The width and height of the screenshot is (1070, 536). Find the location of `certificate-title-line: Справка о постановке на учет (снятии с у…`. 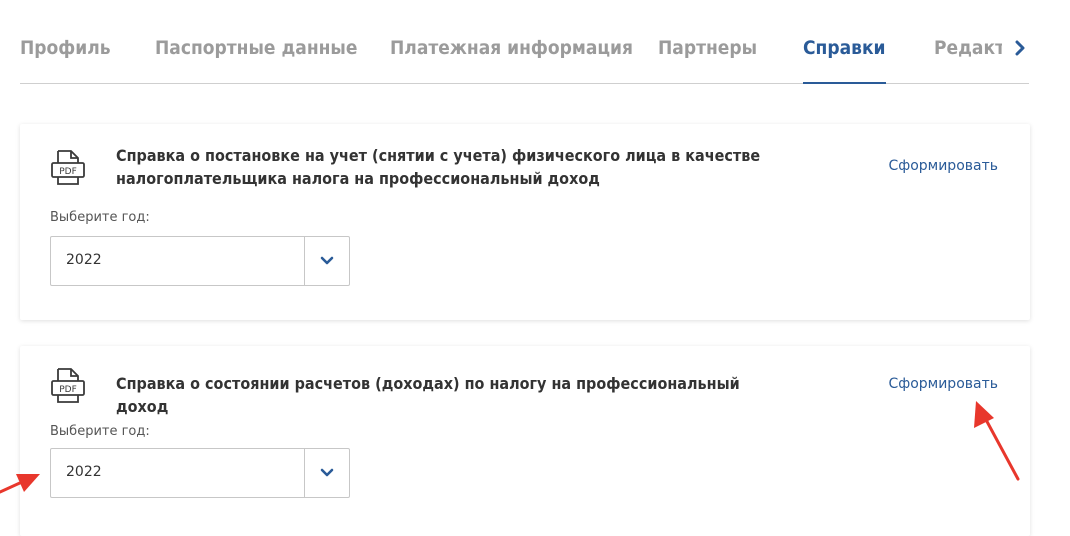

certificate-title-line: Справка о постановке на учет (снятии с у… is located at coordinates (438, 155).